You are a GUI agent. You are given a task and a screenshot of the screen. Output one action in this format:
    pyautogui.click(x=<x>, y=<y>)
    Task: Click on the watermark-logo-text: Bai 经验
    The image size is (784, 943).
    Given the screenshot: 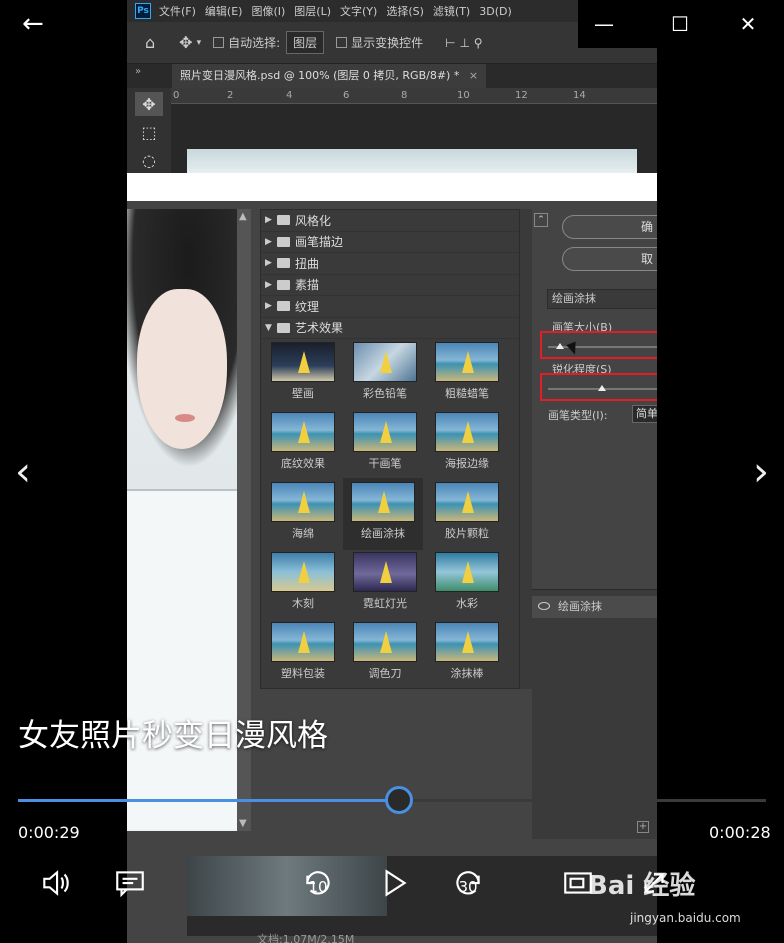 What is the action you would take?
    pyautogui.click(x=642, y=886)
    